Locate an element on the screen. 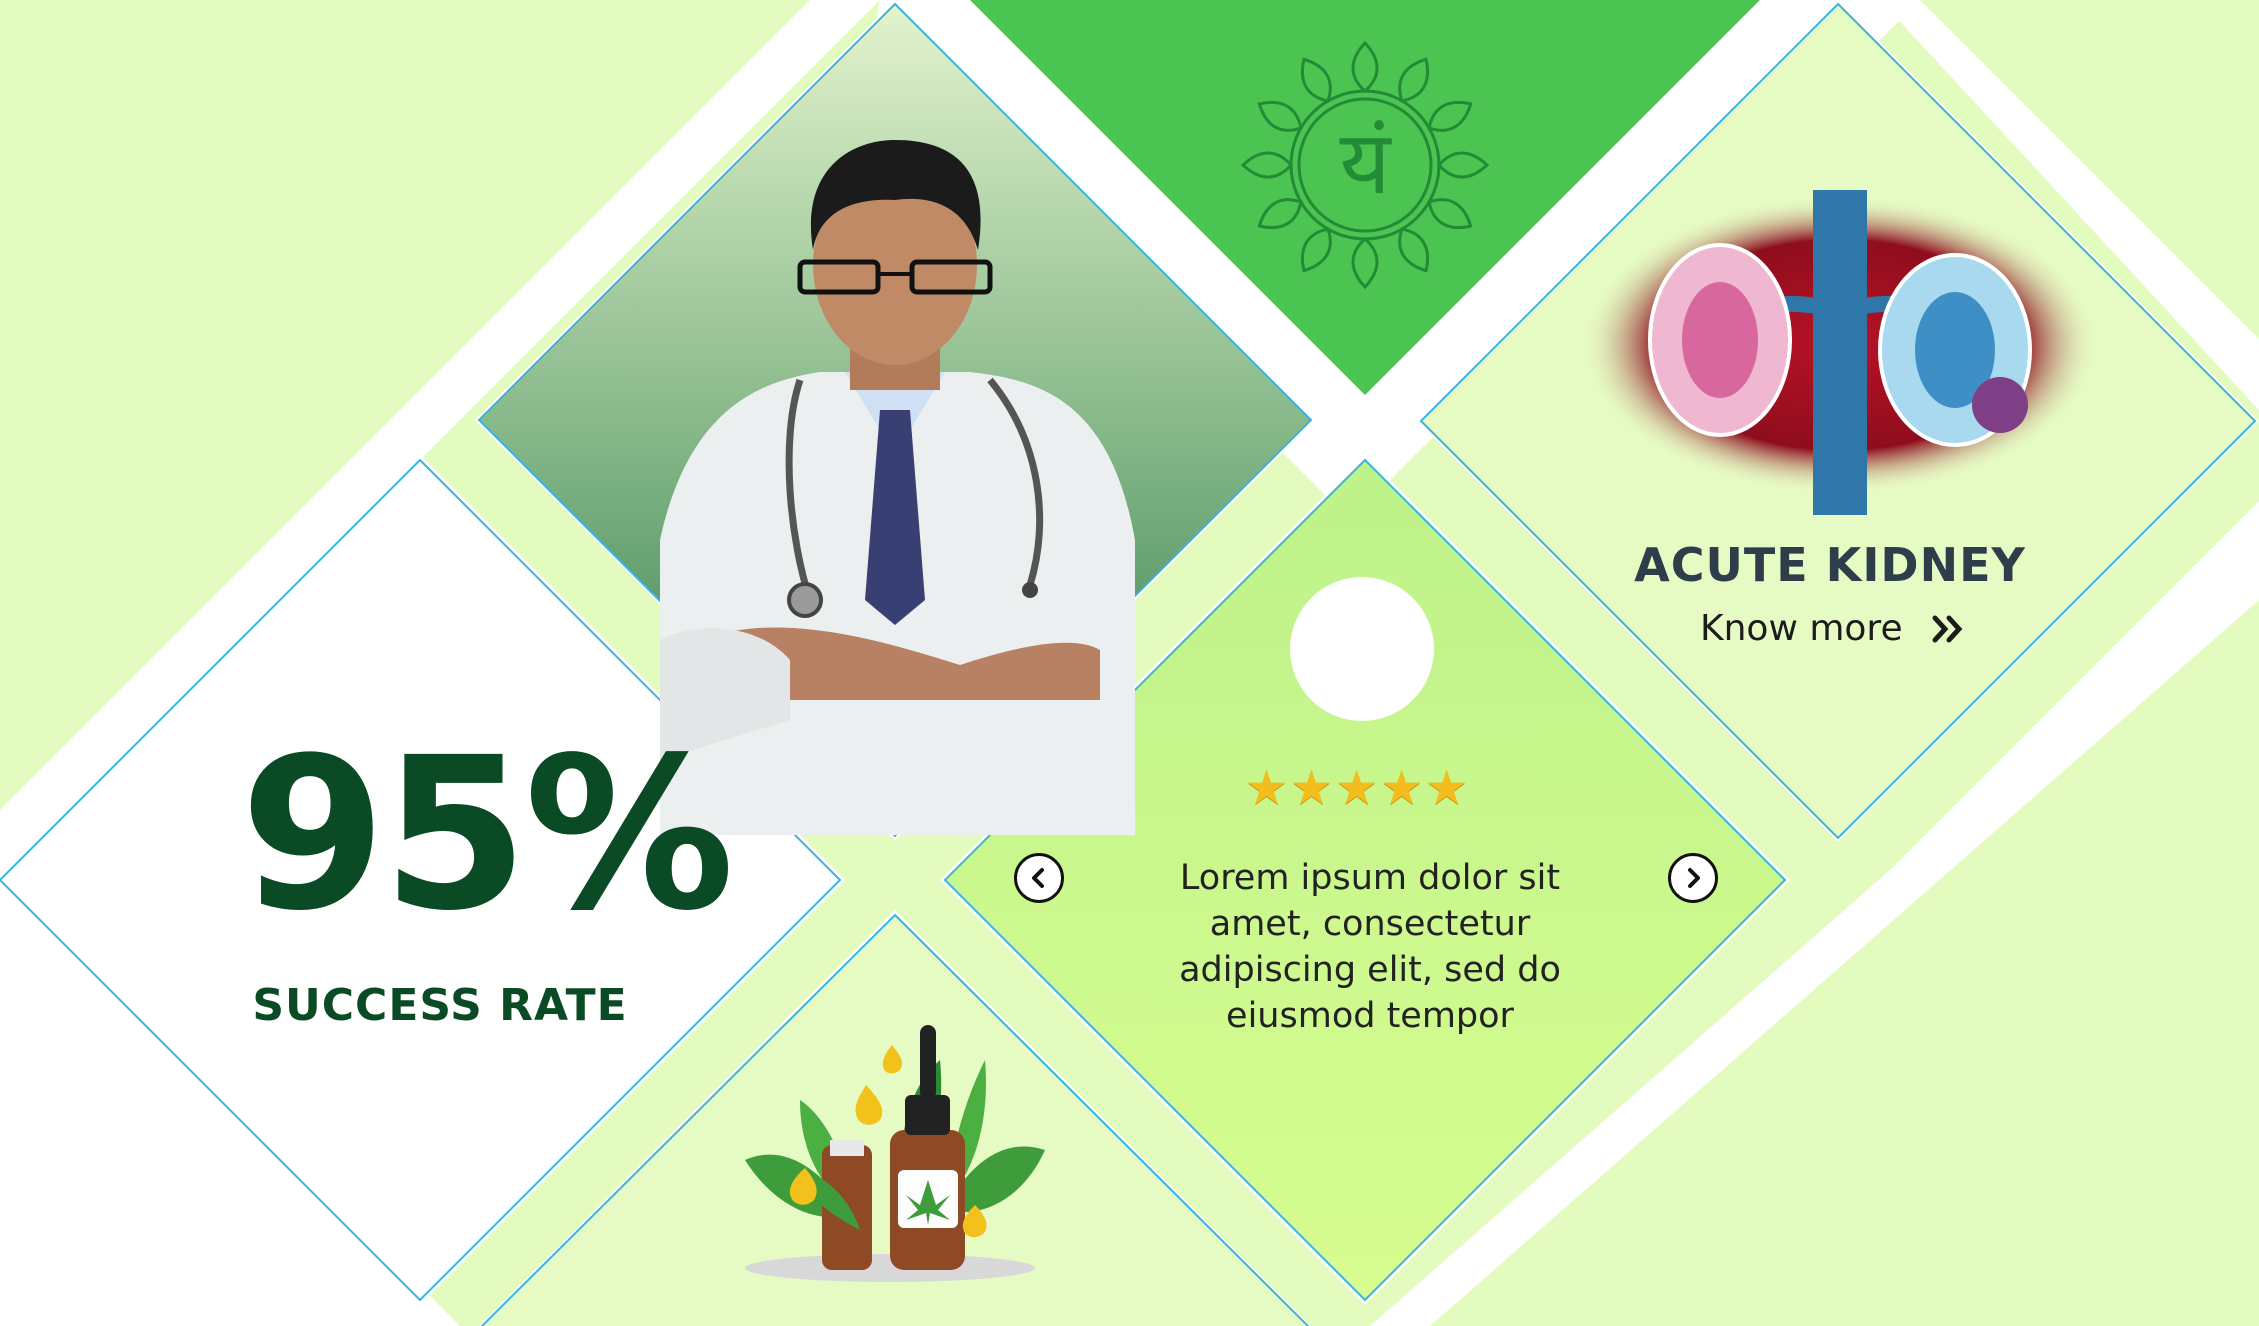 The height and width of the screenshot is (1326, 2259). star-rating: ★ ★ ★ ★ ★ is located at coordinates (1356, 789).